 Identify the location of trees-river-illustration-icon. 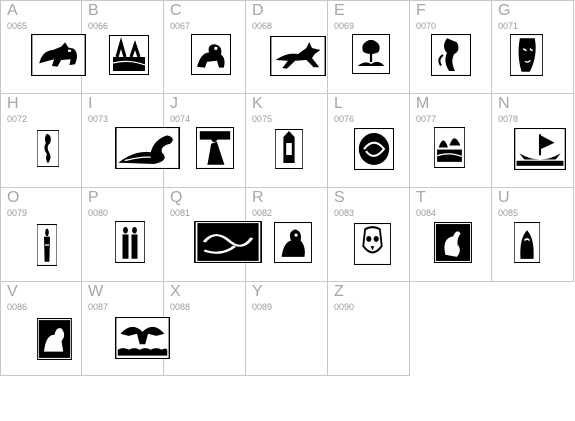
(449, 147).